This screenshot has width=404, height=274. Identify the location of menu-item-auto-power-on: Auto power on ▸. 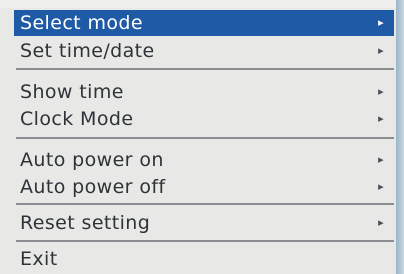
(204, 160).